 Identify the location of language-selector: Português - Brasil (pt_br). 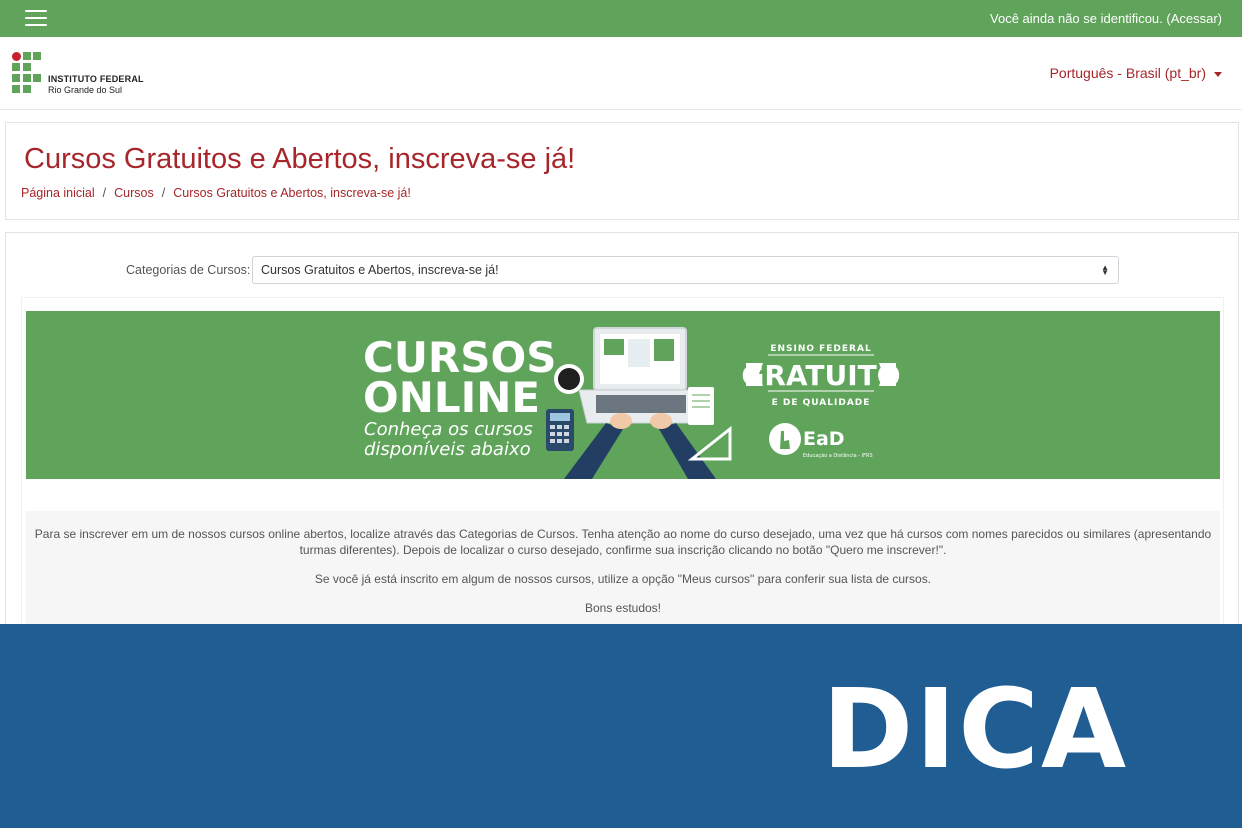
(1136, 73).